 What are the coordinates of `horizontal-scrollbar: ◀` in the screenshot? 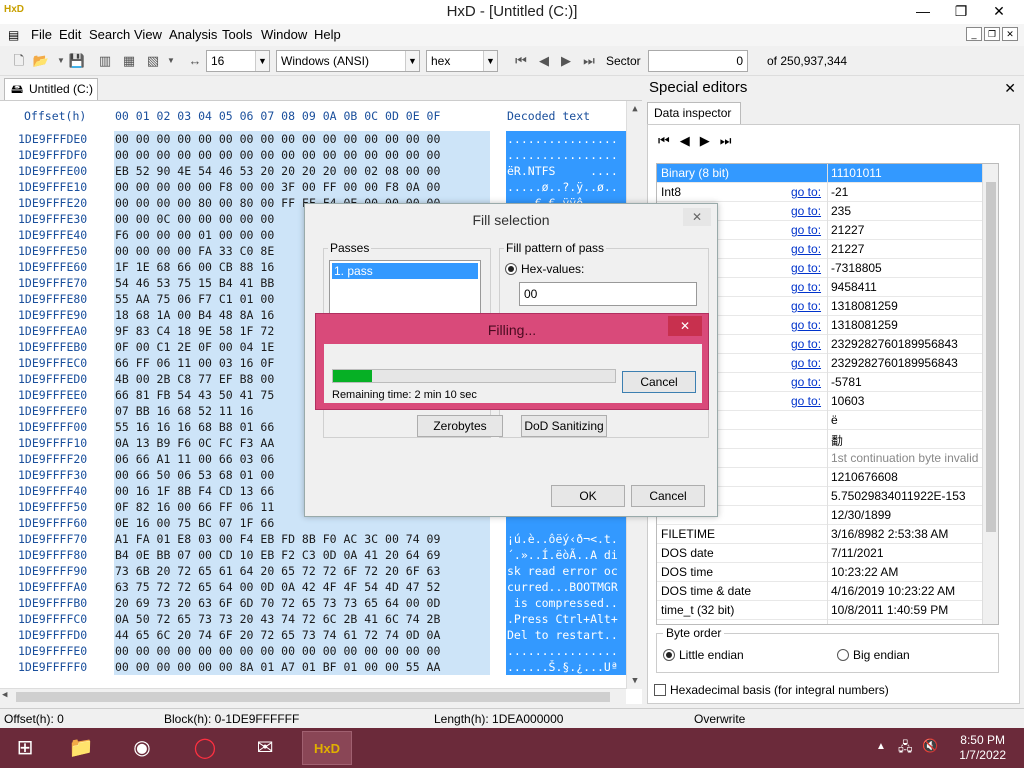 It's located at (313, 696).